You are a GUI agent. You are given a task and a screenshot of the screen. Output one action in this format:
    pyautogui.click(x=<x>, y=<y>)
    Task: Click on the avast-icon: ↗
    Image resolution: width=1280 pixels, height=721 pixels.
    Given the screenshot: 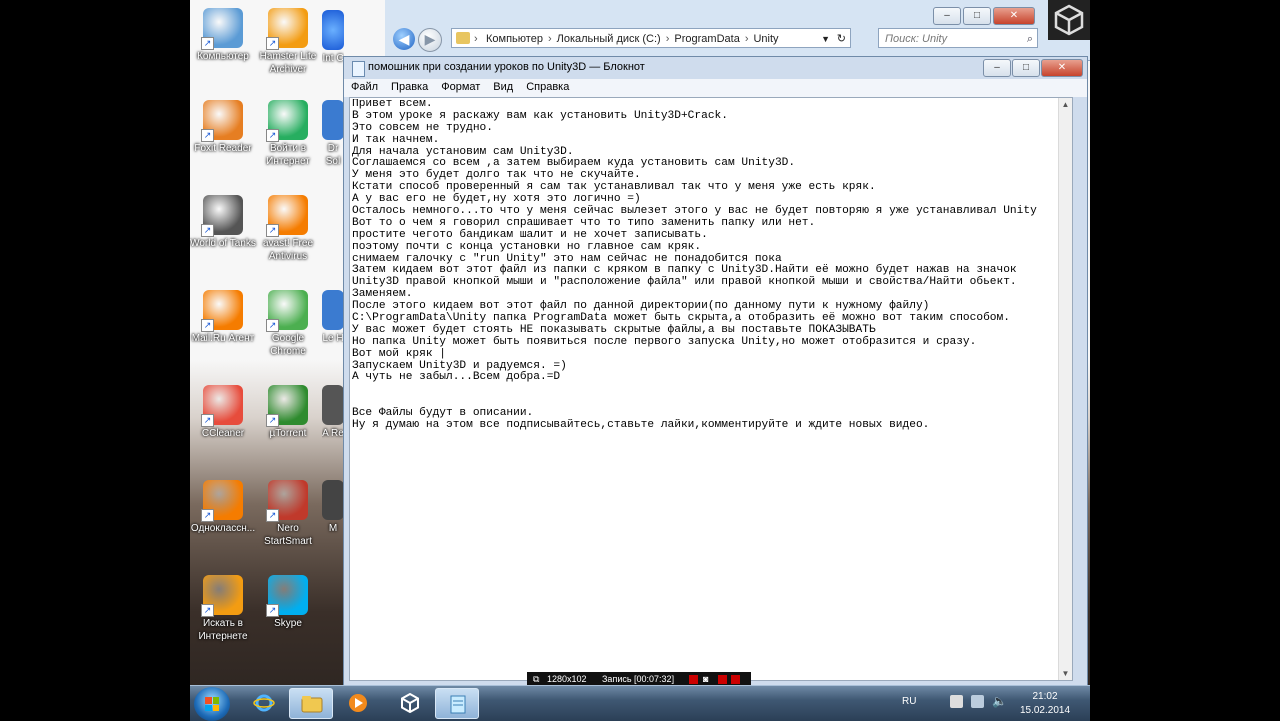 What is the action you would take?
    pyautogui.click(x=287, y=216)
    